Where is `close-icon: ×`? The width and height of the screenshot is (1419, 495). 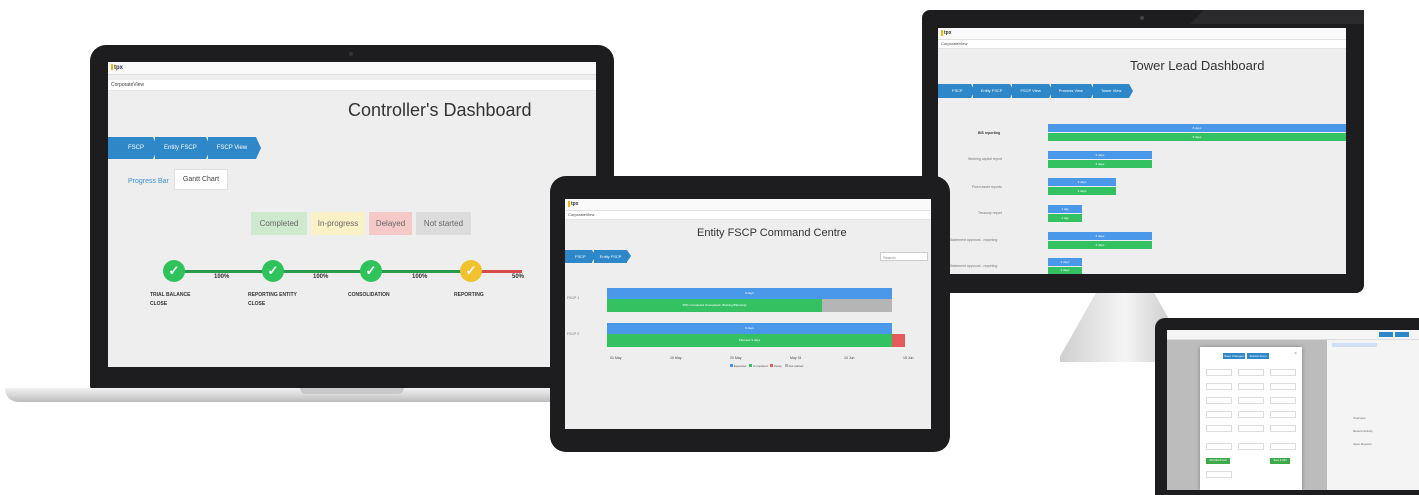
close-icon: × is located at coordinates (1295, 354).